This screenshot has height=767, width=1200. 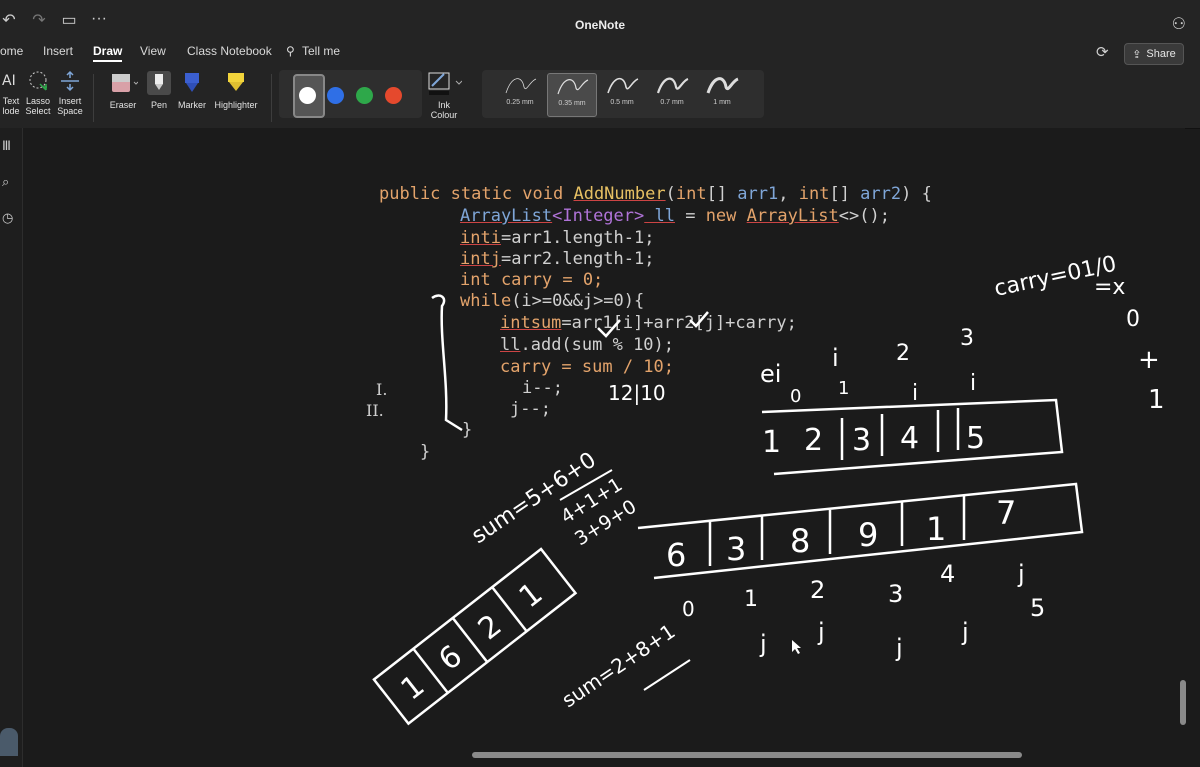 I want to click on ink-arr2-cell: 7, so click(x=1006, y=513).